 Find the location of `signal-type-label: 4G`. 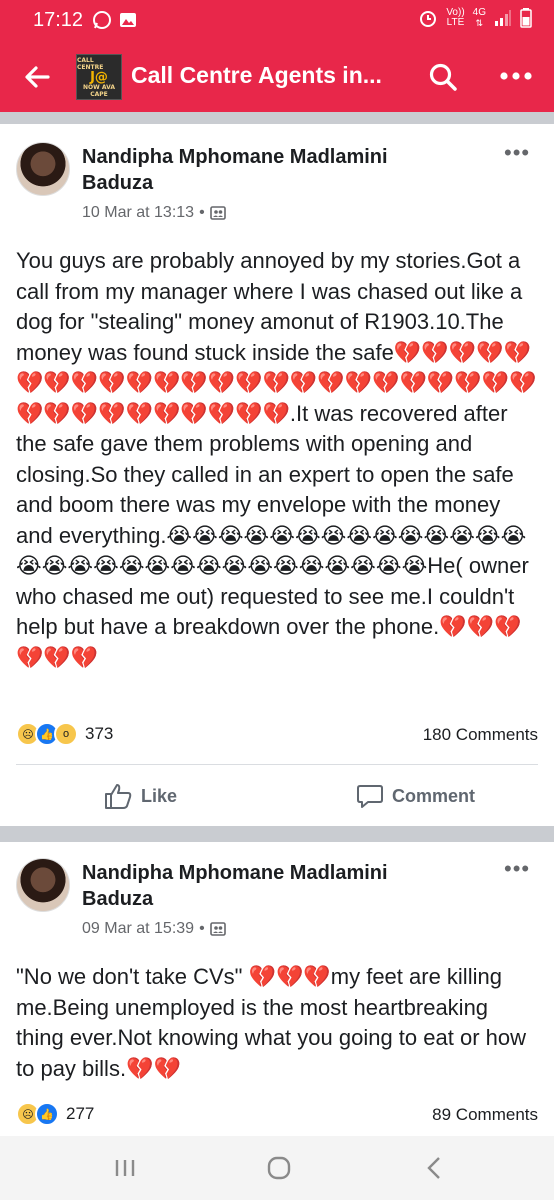

signal-type-label: 4G is located at coordinates (479, 12).